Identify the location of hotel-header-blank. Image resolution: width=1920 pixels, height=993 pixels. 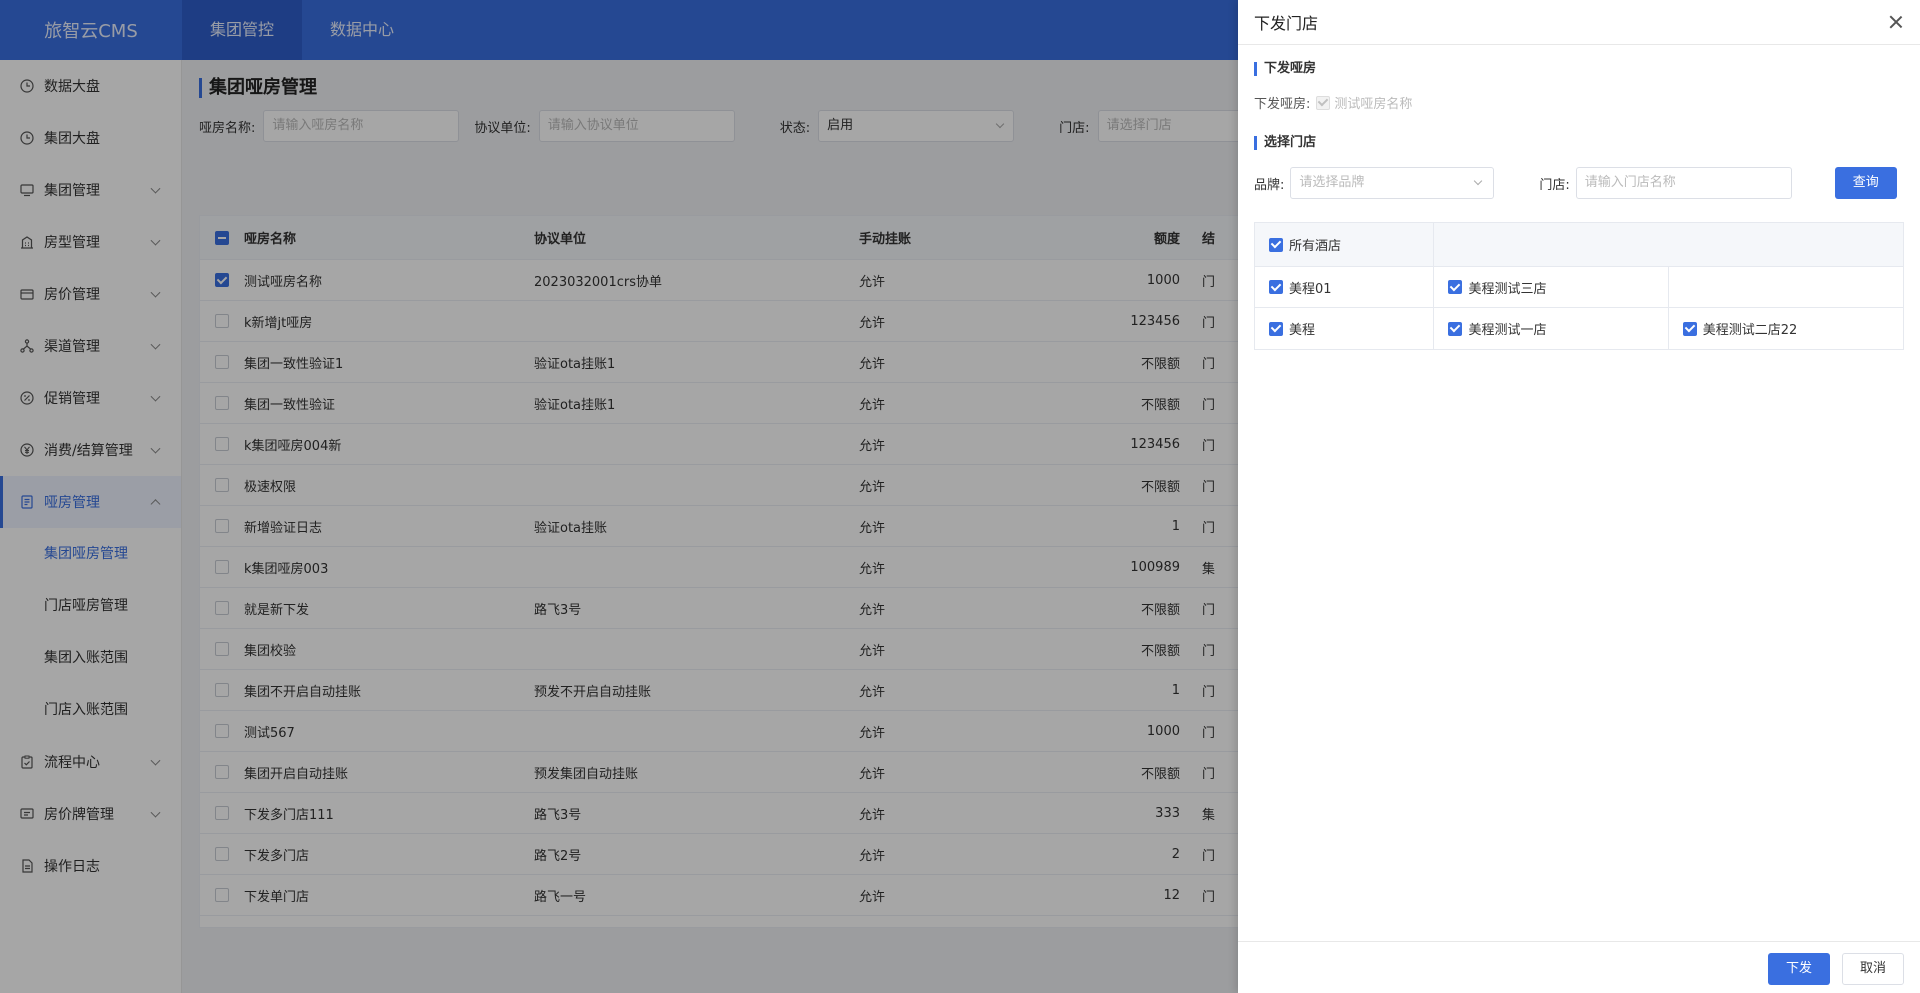
(1668, 244).